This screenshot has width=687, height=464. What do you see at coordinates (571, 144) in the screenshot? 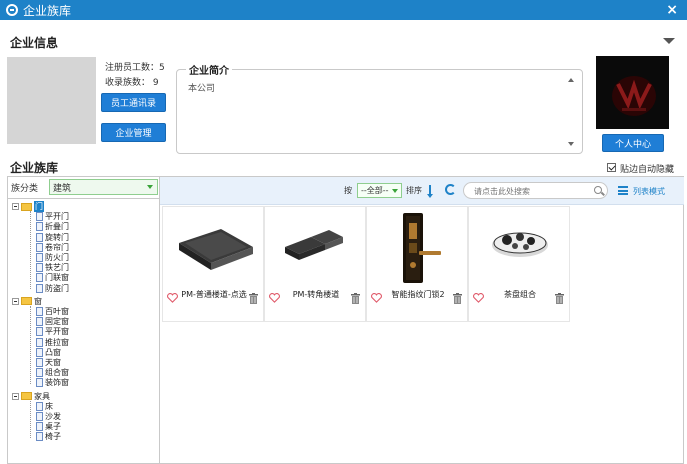
I see `scroll-down-icon` at bounding box center [571, 144].